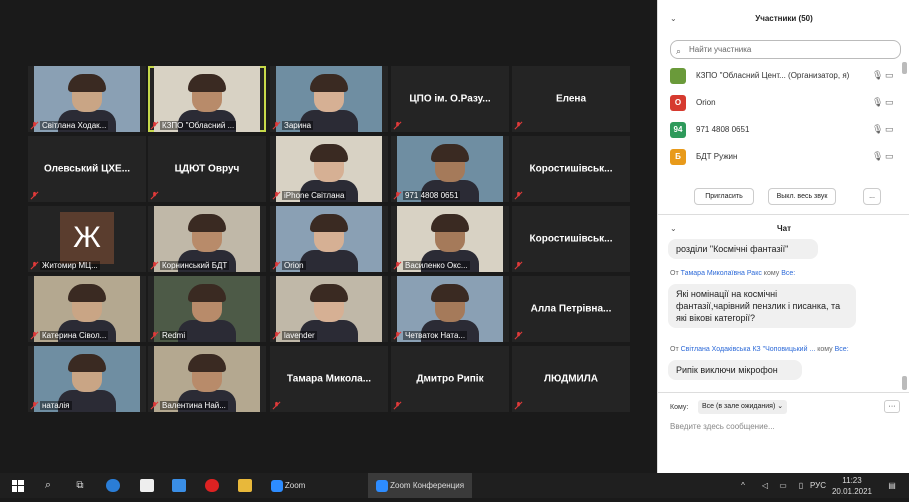  Describe the element at coordinates (113, 485) in the screenshot. I see `edge-icon` at that location.